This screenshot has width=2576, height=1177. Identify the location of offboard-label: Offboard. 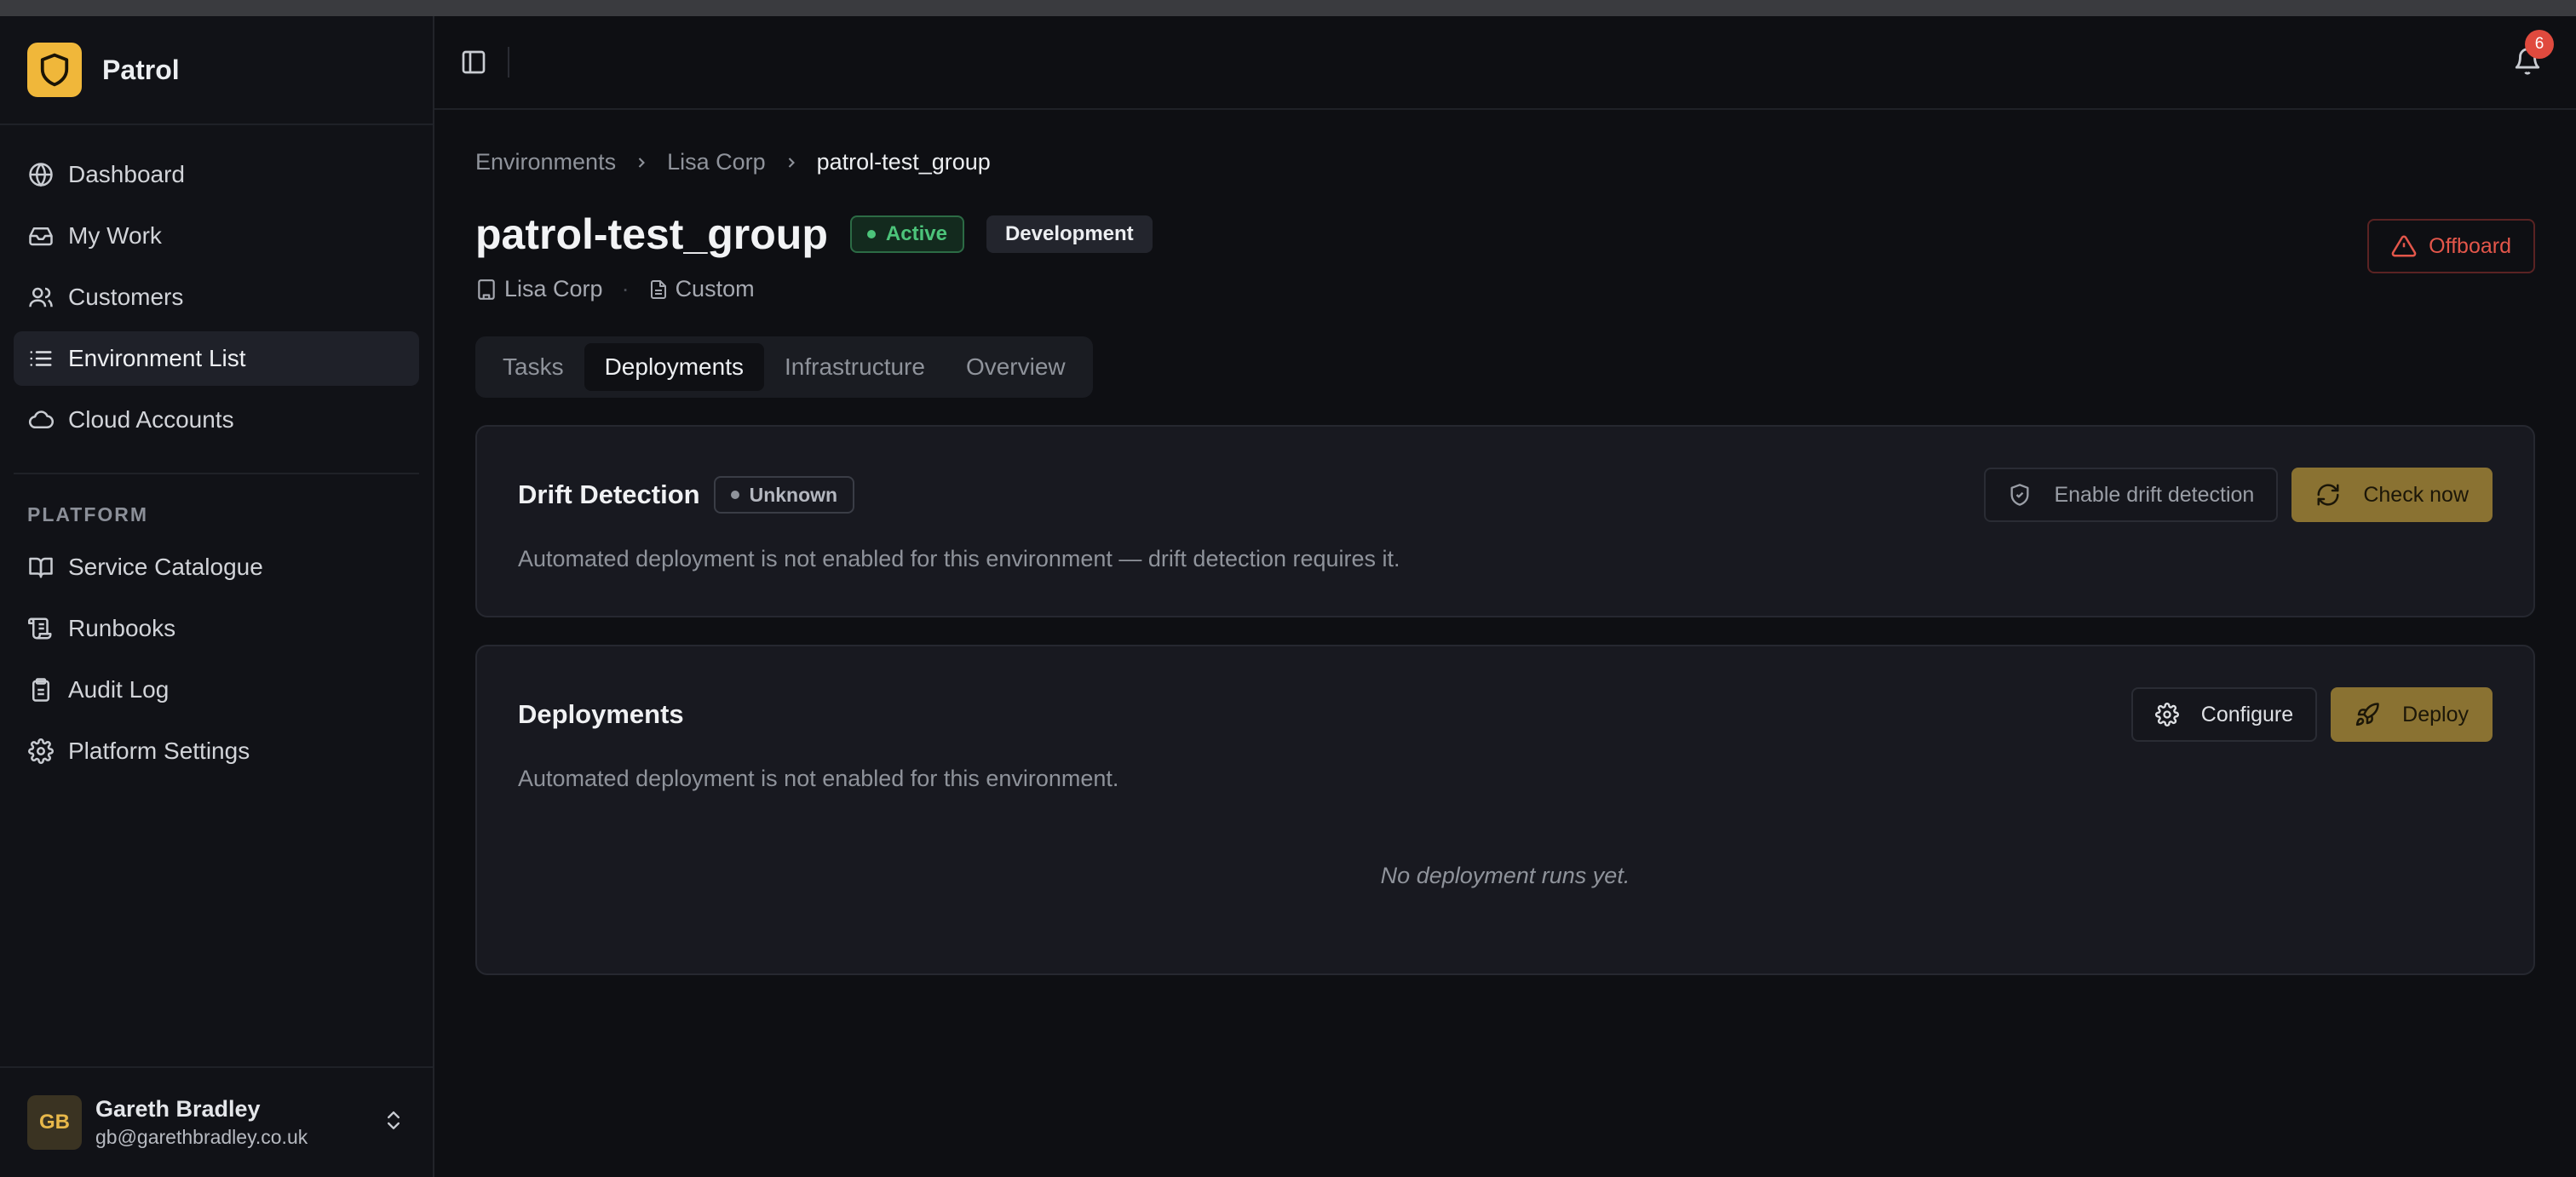
(2470, 245).